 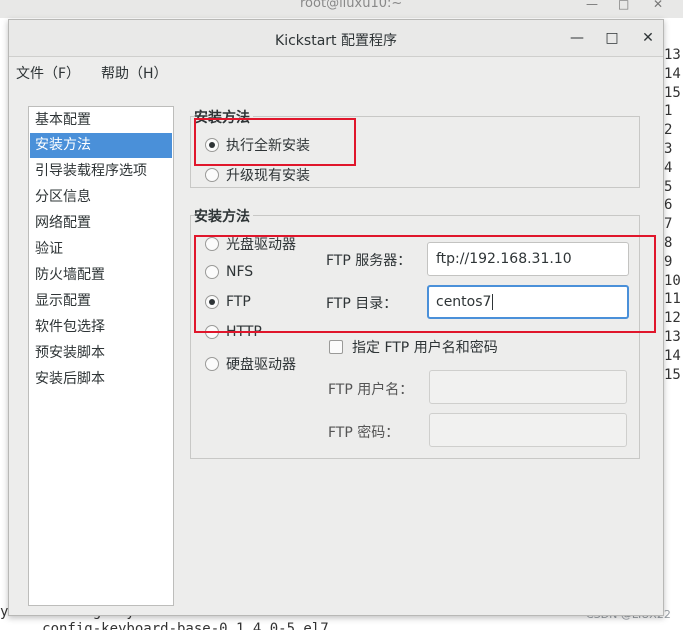 I want to click on terminal-line-number: 1, so click(x=668, y=111).